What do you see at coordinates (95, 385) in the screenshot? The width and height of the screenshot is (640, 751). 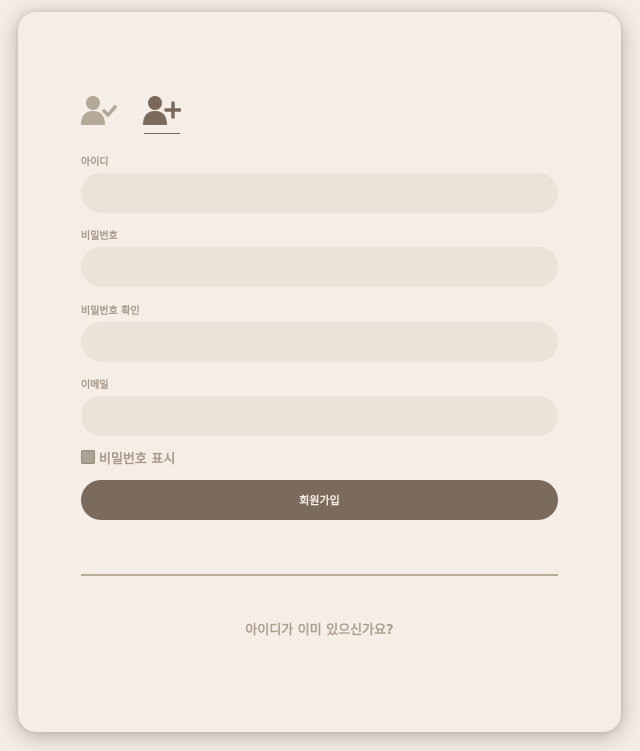 I see `email-label: 이메일` at bounding box center [95, 385].